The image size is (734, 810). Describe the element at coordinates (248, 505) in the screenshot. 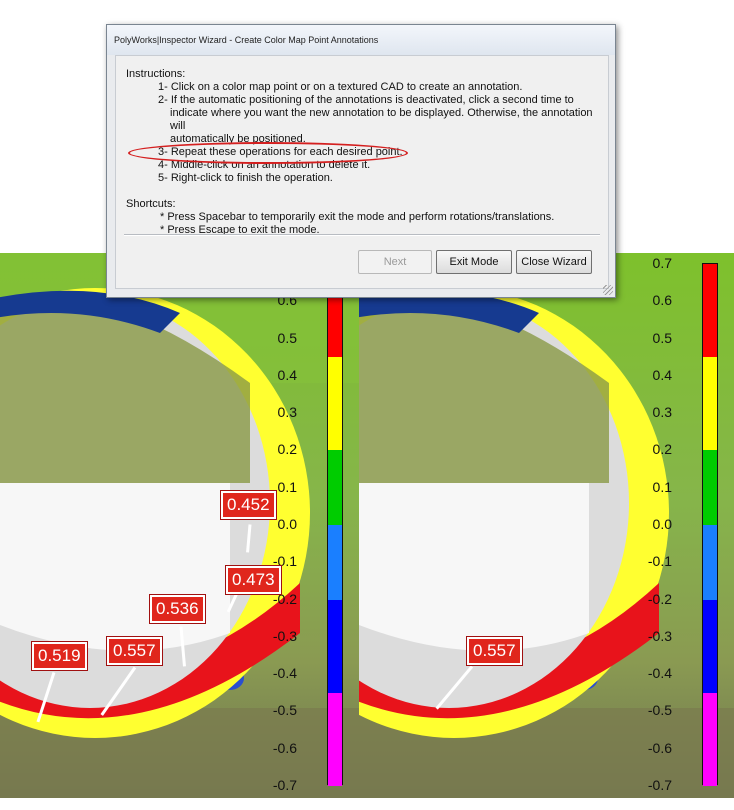

I see `annotation-label: 0.452` at that location.